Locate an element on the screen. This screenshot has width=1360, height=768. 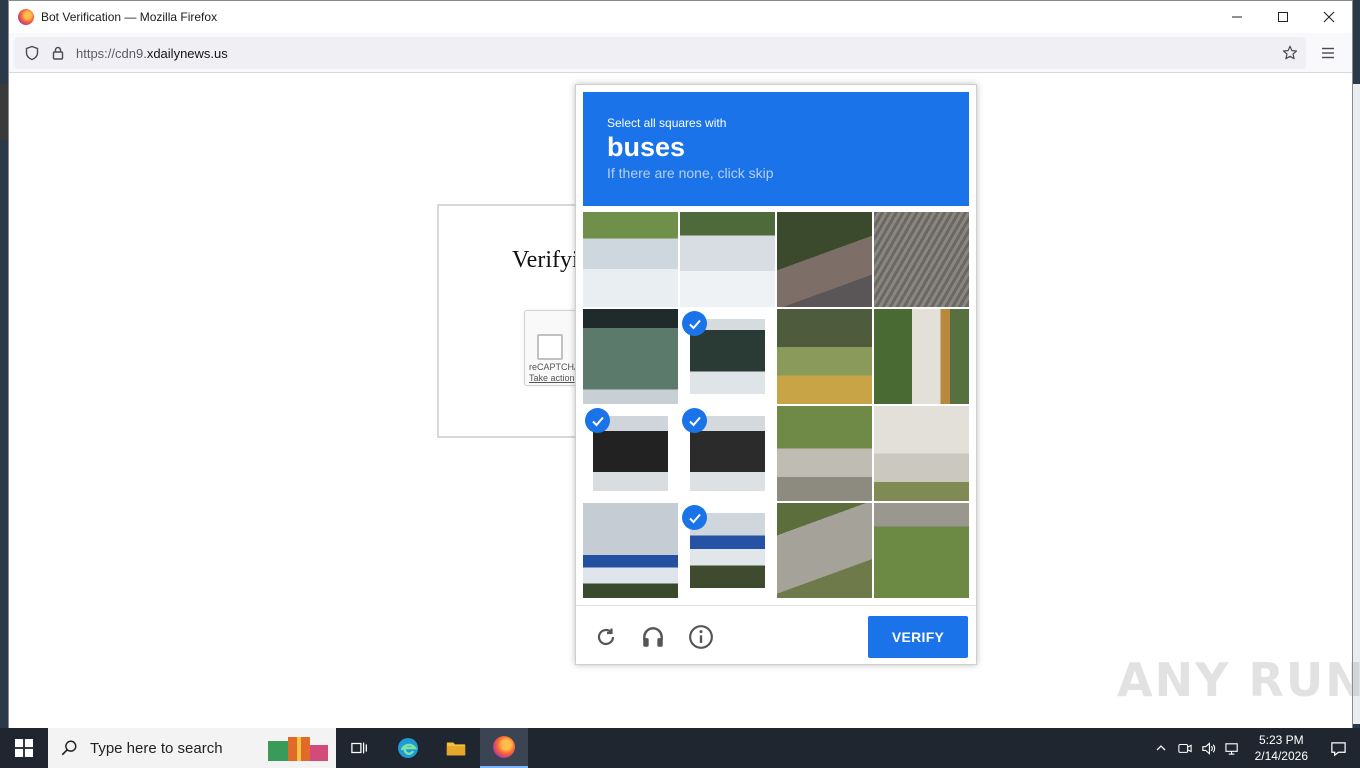
url-domain: xdailynews.us is located at coordinates (187, 53).